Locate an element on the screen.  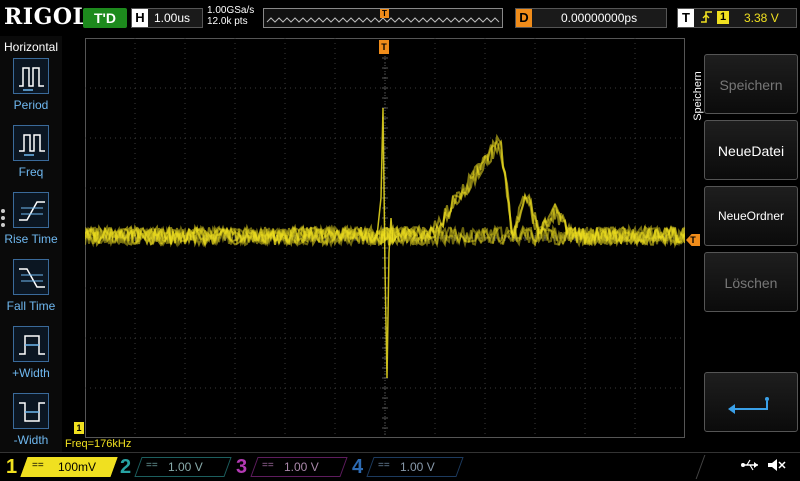
freq-measurement: Freq=176kHz is located at coordinates (98, 444).